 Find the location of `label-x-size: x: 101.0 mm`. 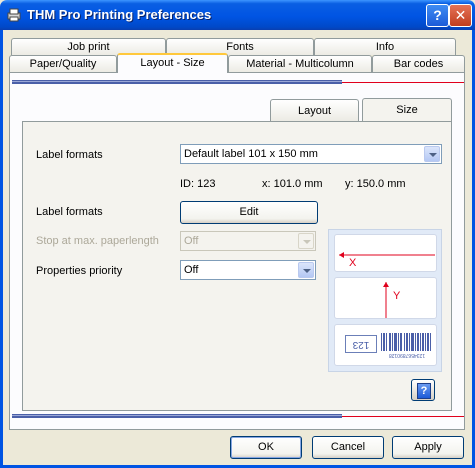

label-x-size: x: 101.0 mm is located at coordinates (292, 184).